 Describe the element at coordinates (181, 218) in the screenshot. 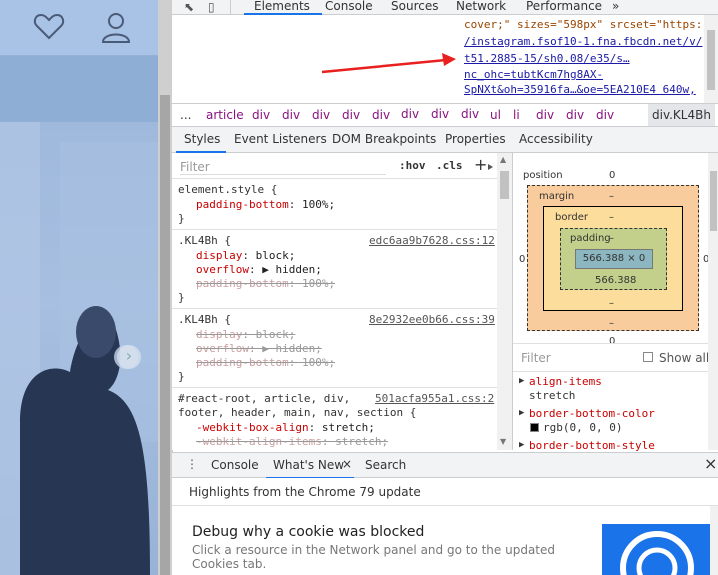

I see `rule-close: }` at that location.